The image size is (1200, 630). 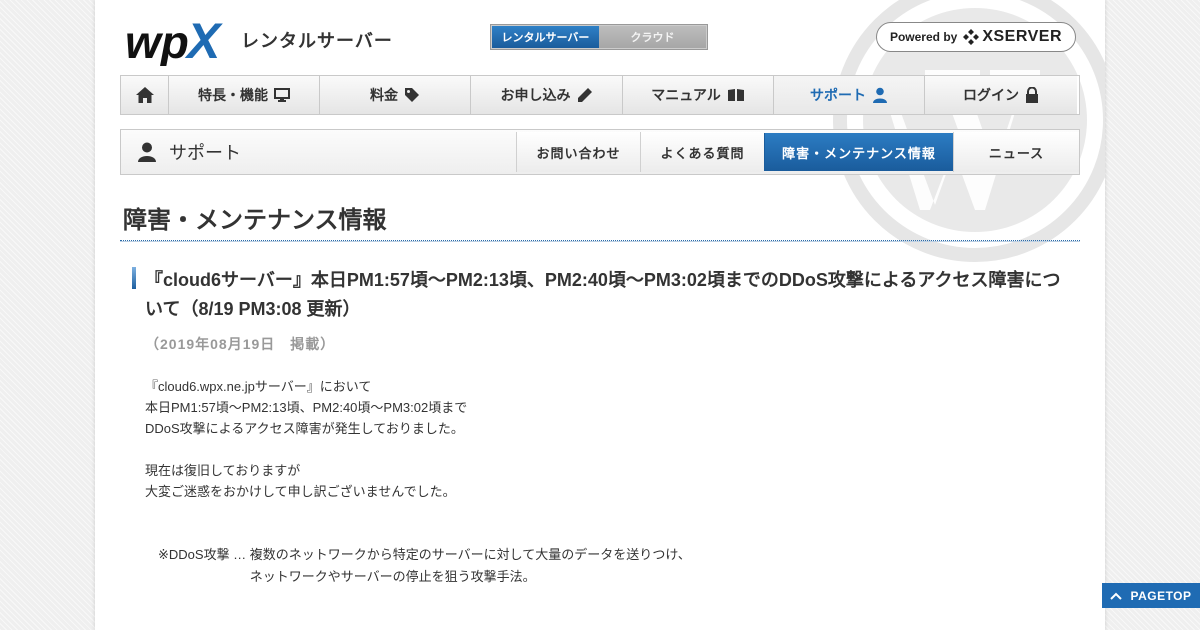 I want to click on body-line: 大変ご迷惑をおかけして申し訳ございませんでした。, so click(x=300, y=491).